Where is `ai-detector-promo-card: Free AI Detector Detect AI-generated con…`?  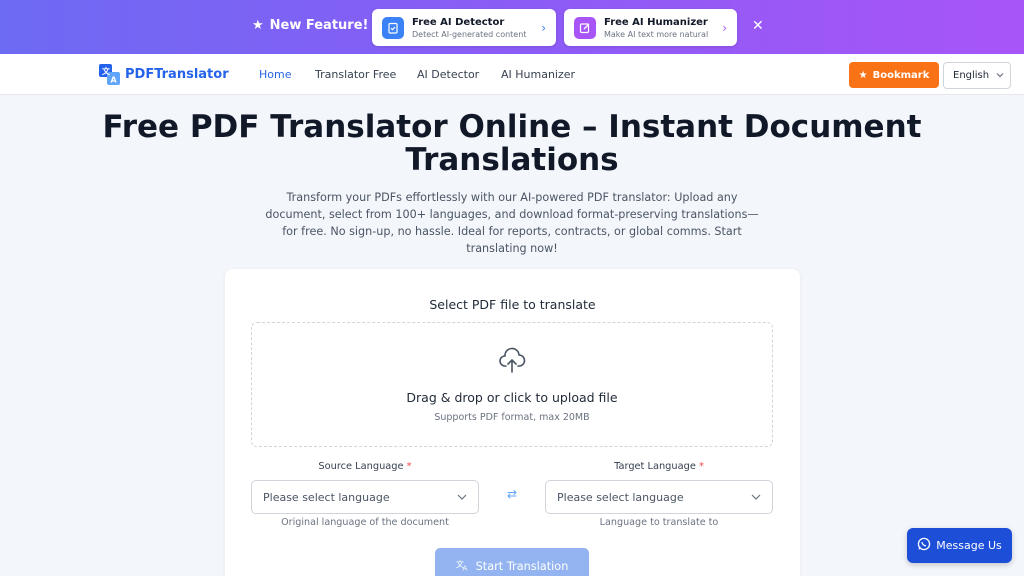
ai-detector-promo-card: Free AI Detector Detect AI-generated con… is located at coordinates (464, 27).